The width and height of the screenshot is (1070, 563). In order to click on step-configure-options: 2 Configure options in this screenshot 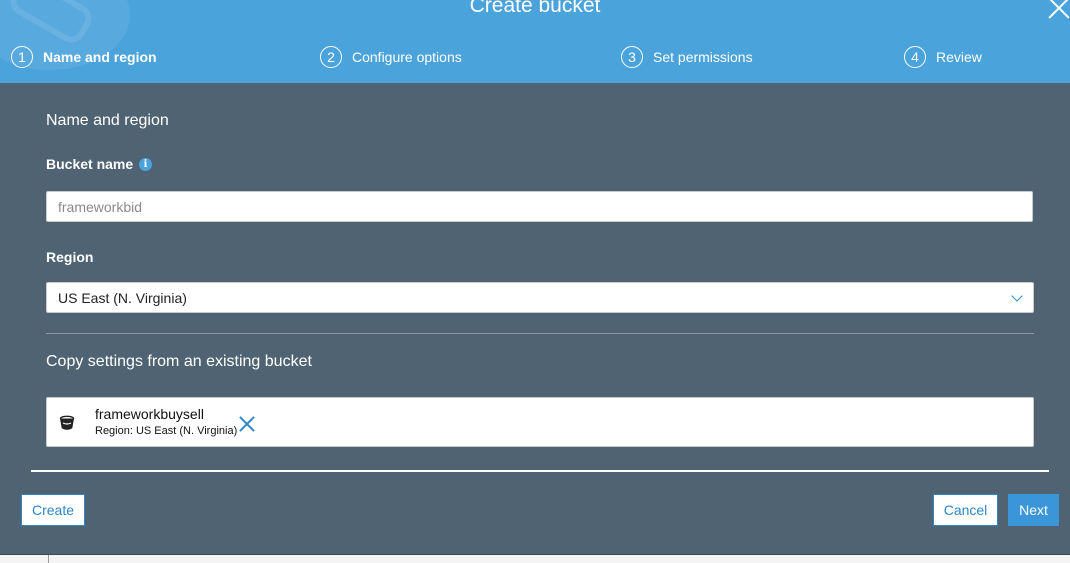, I will do `click(391, 57)`.